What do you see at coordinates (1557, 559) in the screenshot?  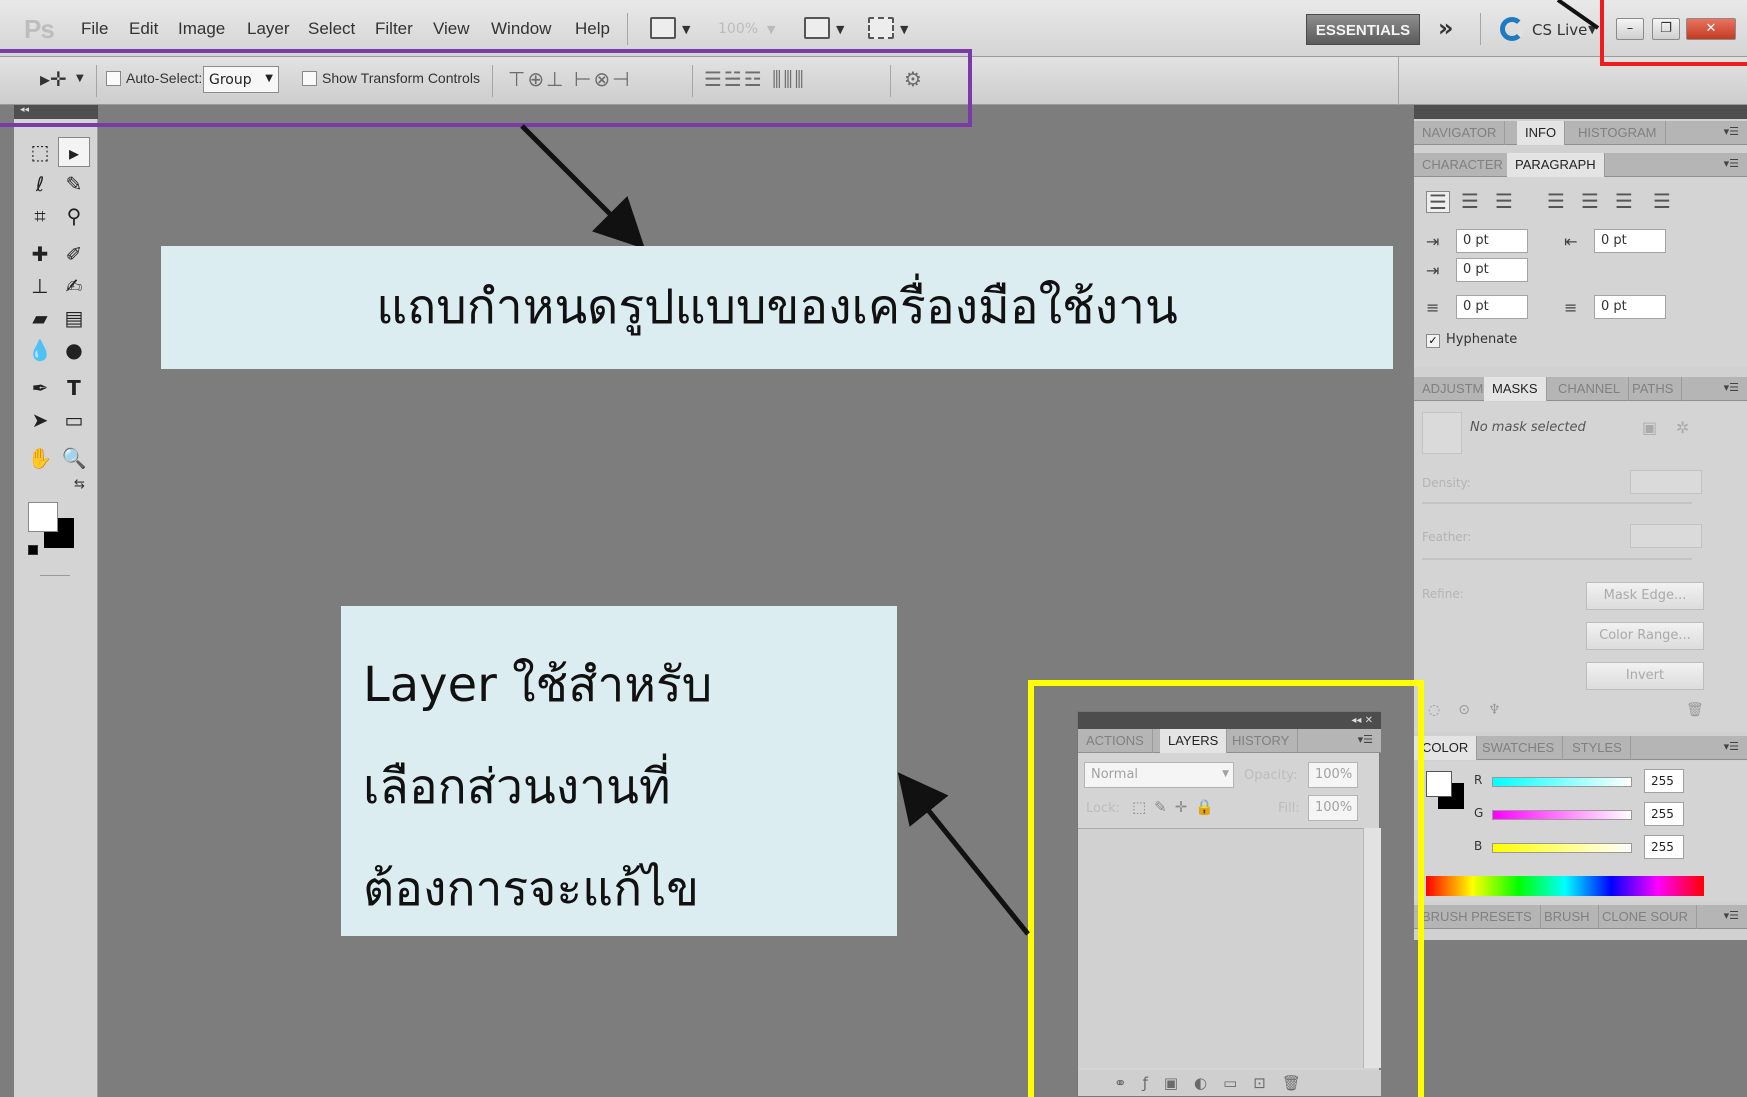 I see `feather-slider` at bounding box center [1557, 559].